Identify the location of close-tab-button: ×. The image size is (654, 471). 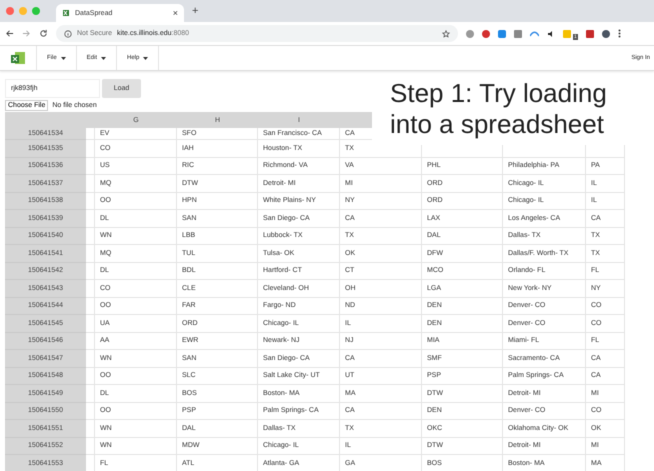
(175, 13).